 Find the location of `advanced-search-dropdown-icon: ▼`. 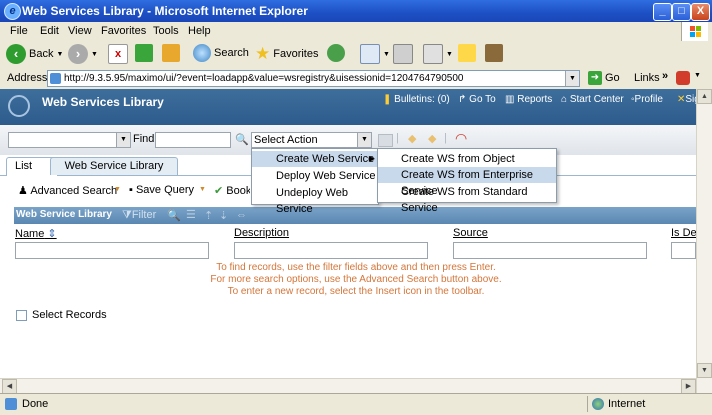

advanced-search-dropdown-icon: ▼ is located at coordinates (117, 189).